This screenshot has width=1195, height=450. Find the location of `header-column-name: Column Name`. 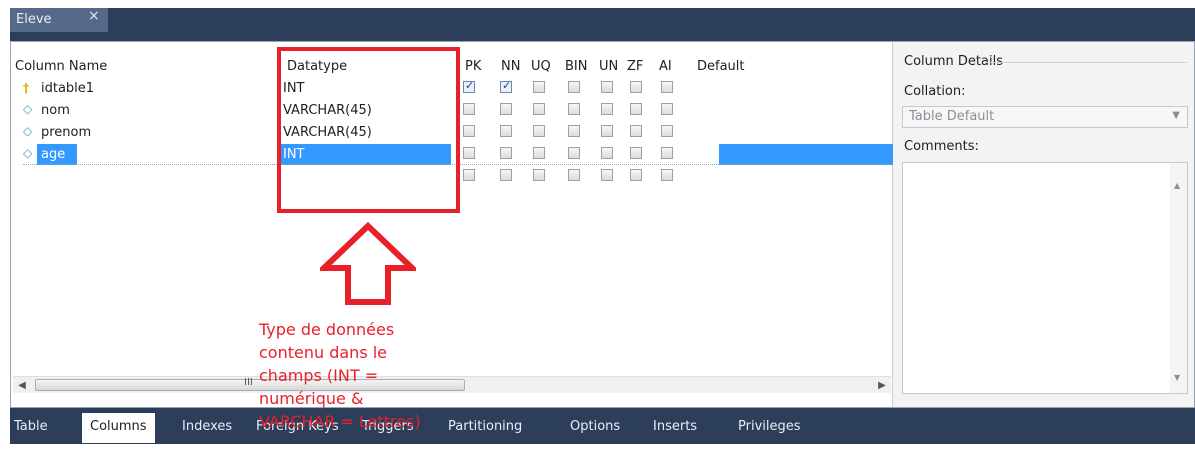

header-column-name: Column Name is located at coordinates (61, 67).